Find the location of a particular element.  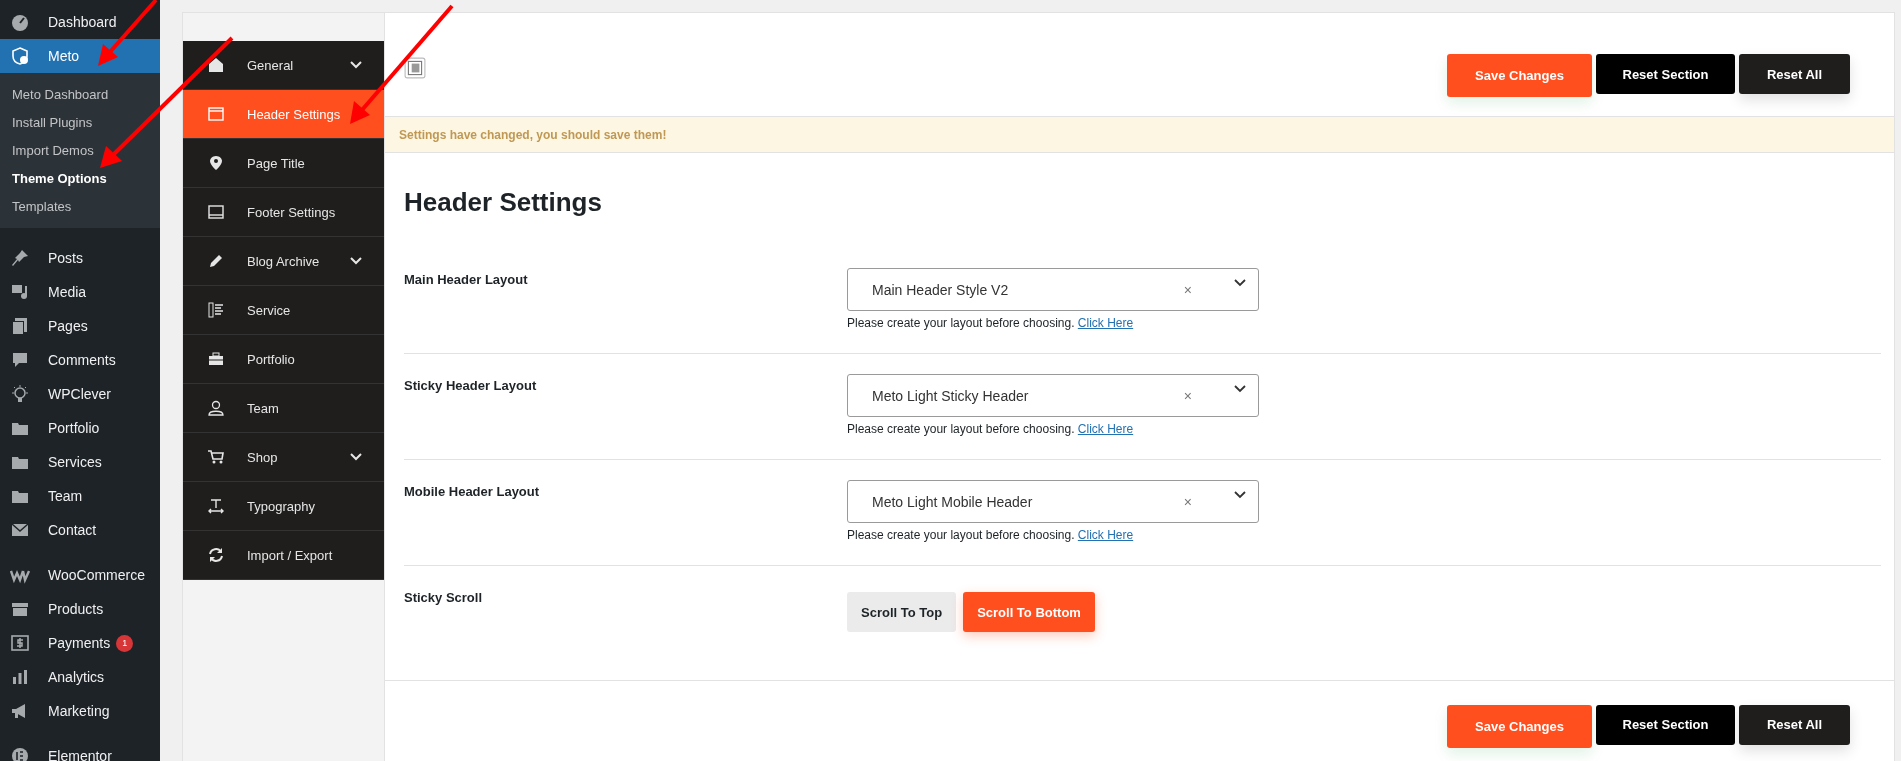

admin-menu-item: Payments 1 is located at coordinates (80, 643).